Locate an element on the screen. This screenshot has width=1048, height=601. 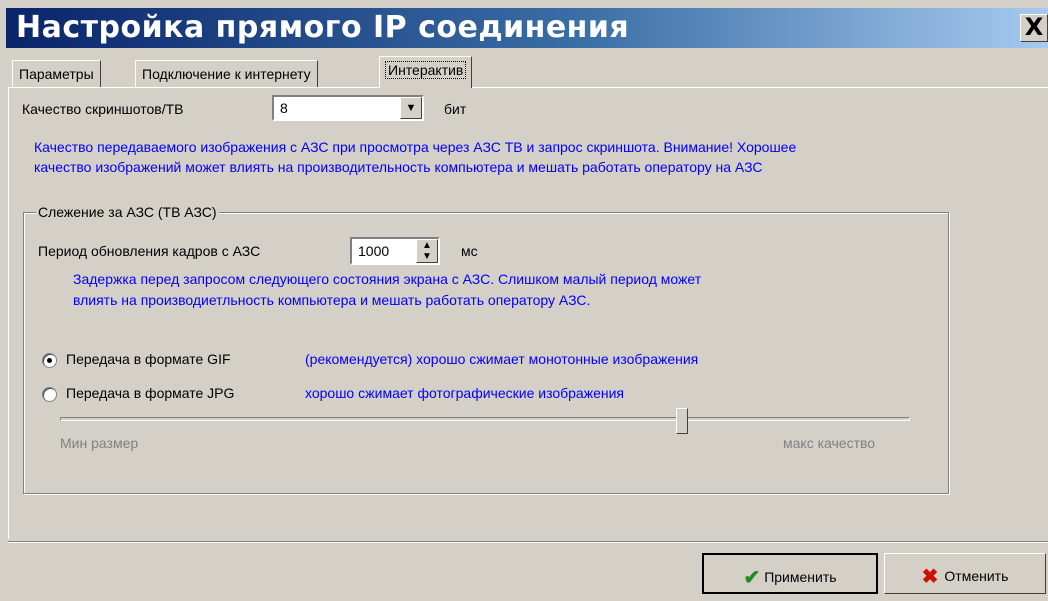
tab-label: Параметры is located at coordinates (56, 74).